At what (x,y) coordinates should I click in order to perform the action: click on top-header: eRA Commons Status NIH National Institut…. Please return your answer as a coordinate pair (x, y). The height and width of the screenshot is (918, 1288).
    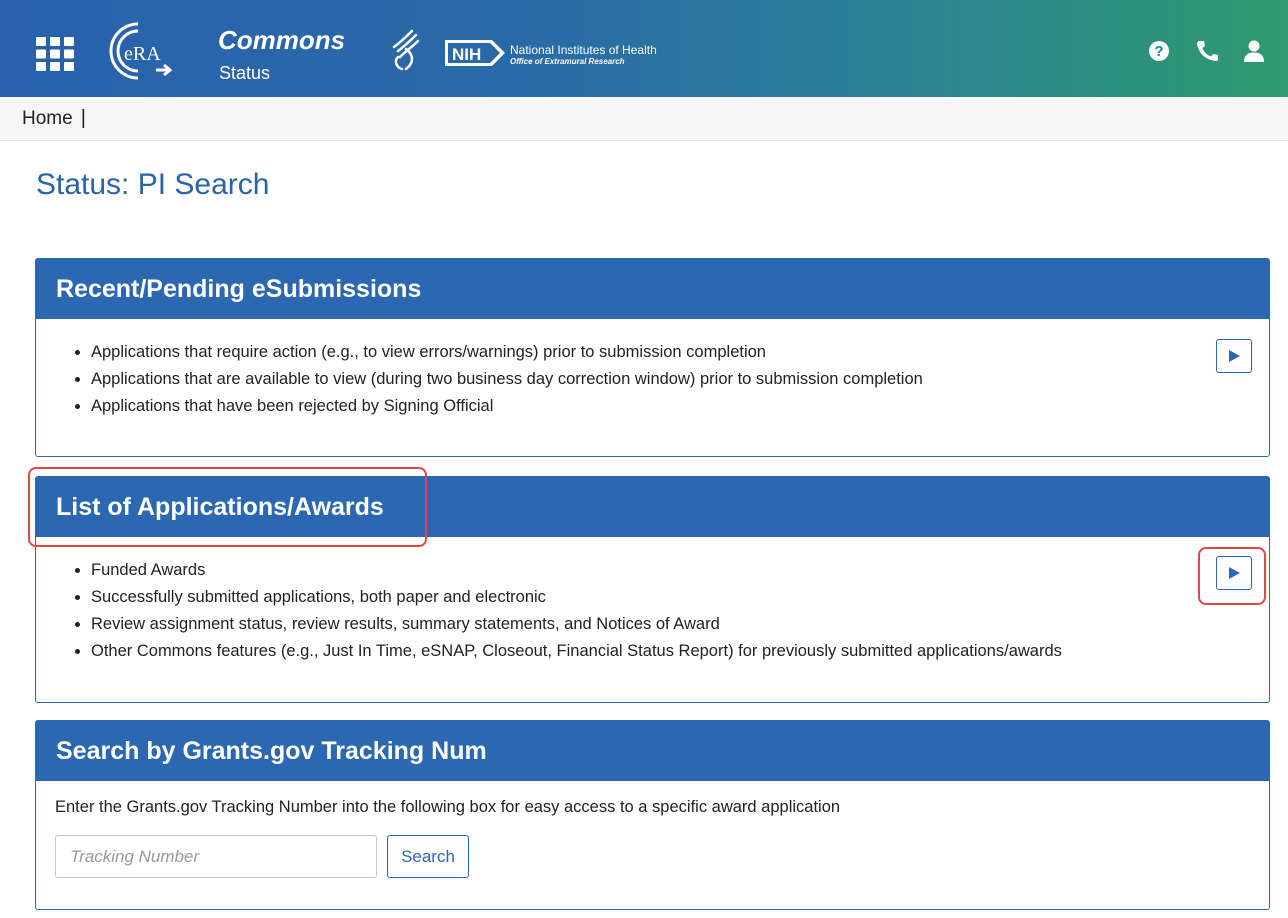
    Looking at the image, I should click on (644, 48).